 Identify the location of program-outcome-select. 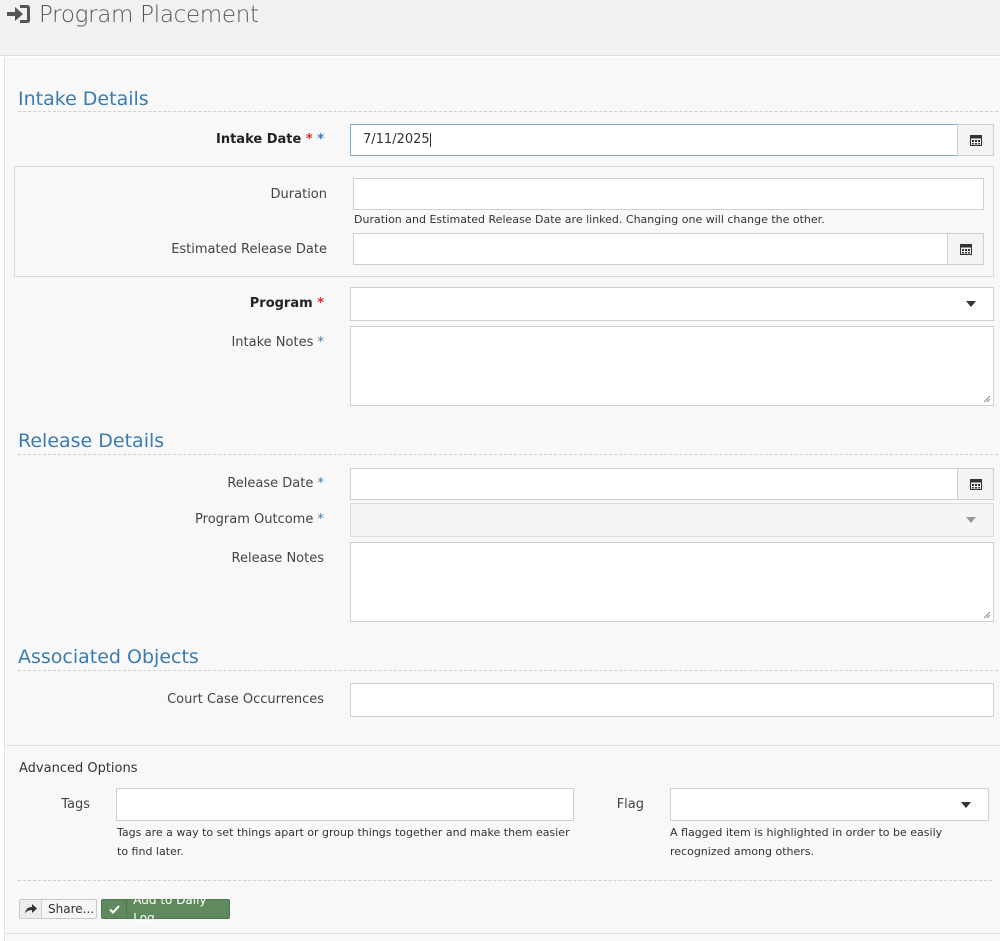
(672, 520).